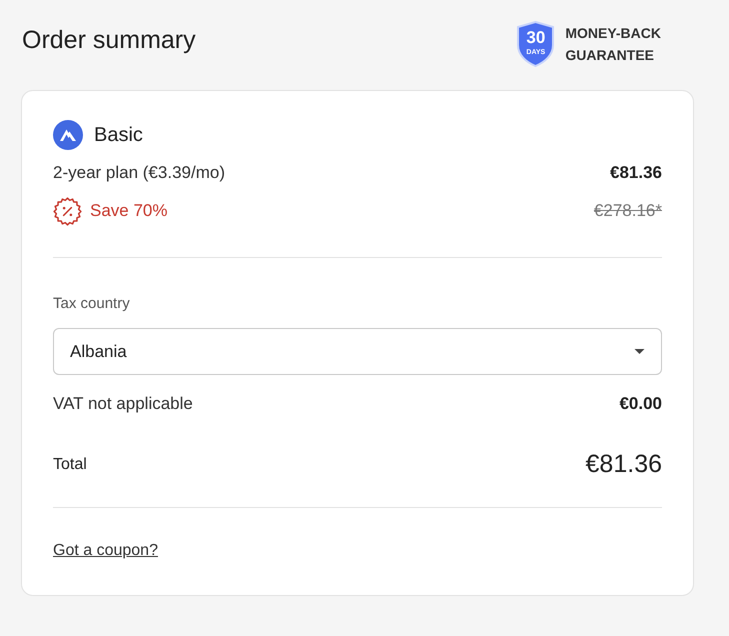 The width and height of the screenshot is (729, 636). Describe the element at coordinates (357, 351) in the screenshot. I see `country-select: Albania` at that location.